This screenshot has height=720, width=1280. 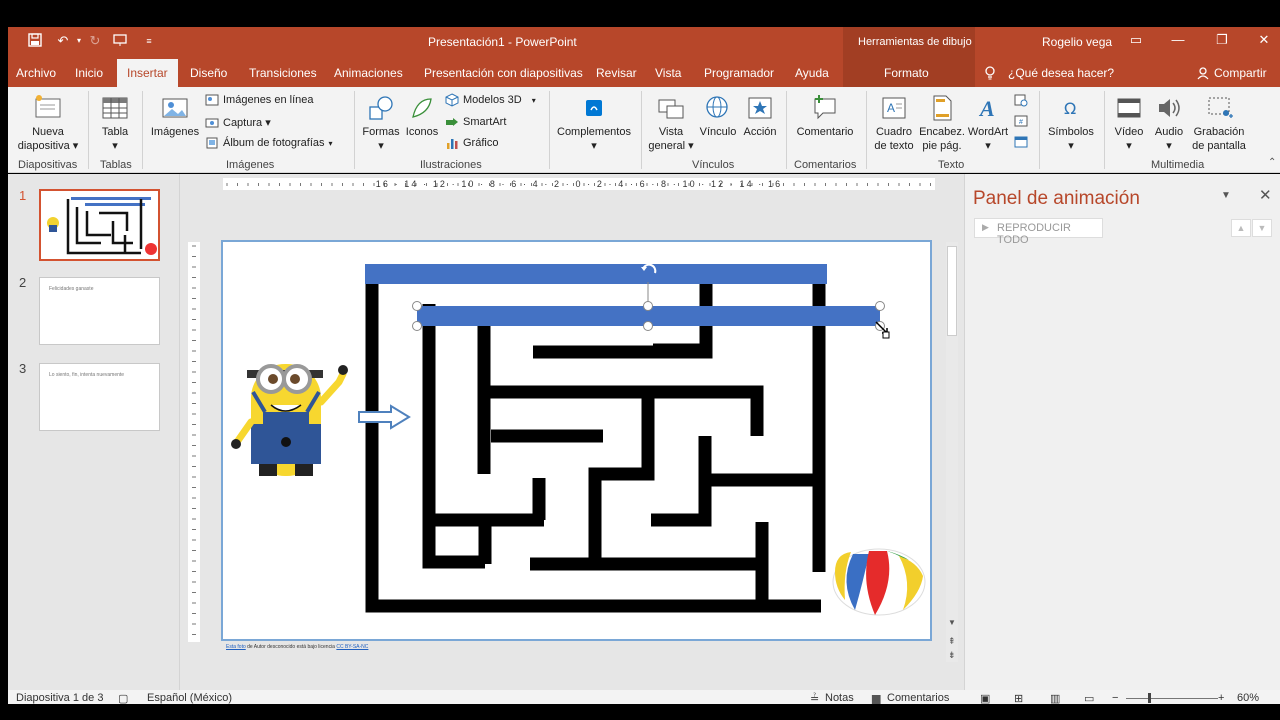 What do you see at coordinates (1136, 40) in the screenshot?
I see `ribbon-display-options-icon: ▭` at bounding box center [1136, 40].